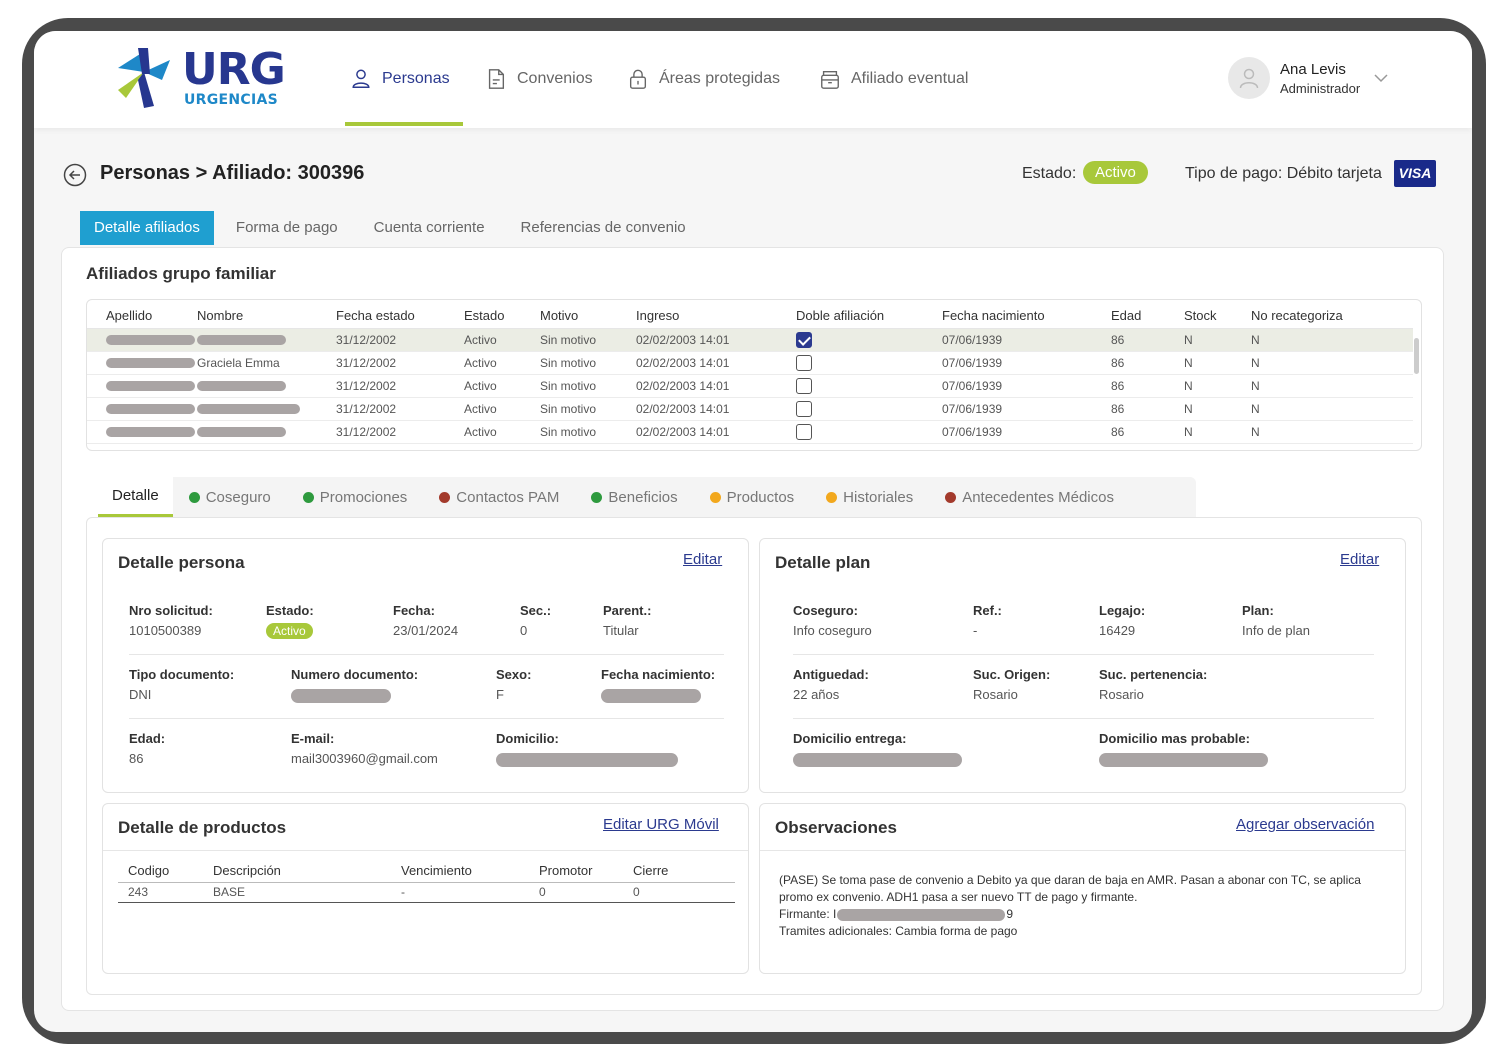 The height and width of the screenshot is (1062, 1510). Describe the element at coordinates (502, 314) in the screenshot. I see `col-estado: Estado` at that location.